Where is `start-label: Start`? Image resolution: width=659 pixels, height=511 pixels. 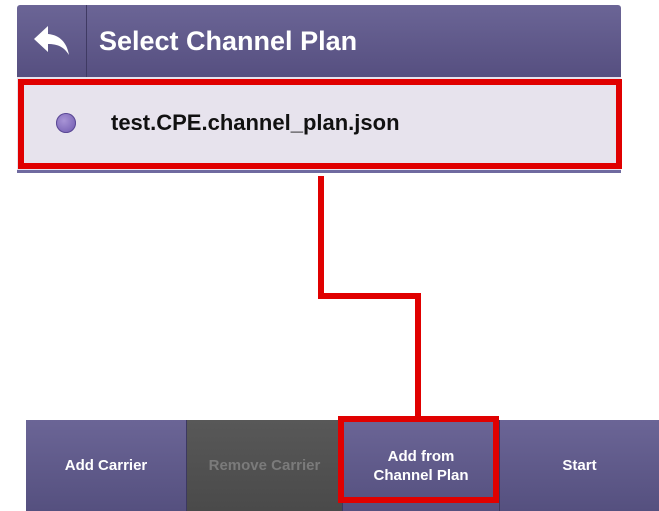 start-label: Start is located at coordinates (579, 465).